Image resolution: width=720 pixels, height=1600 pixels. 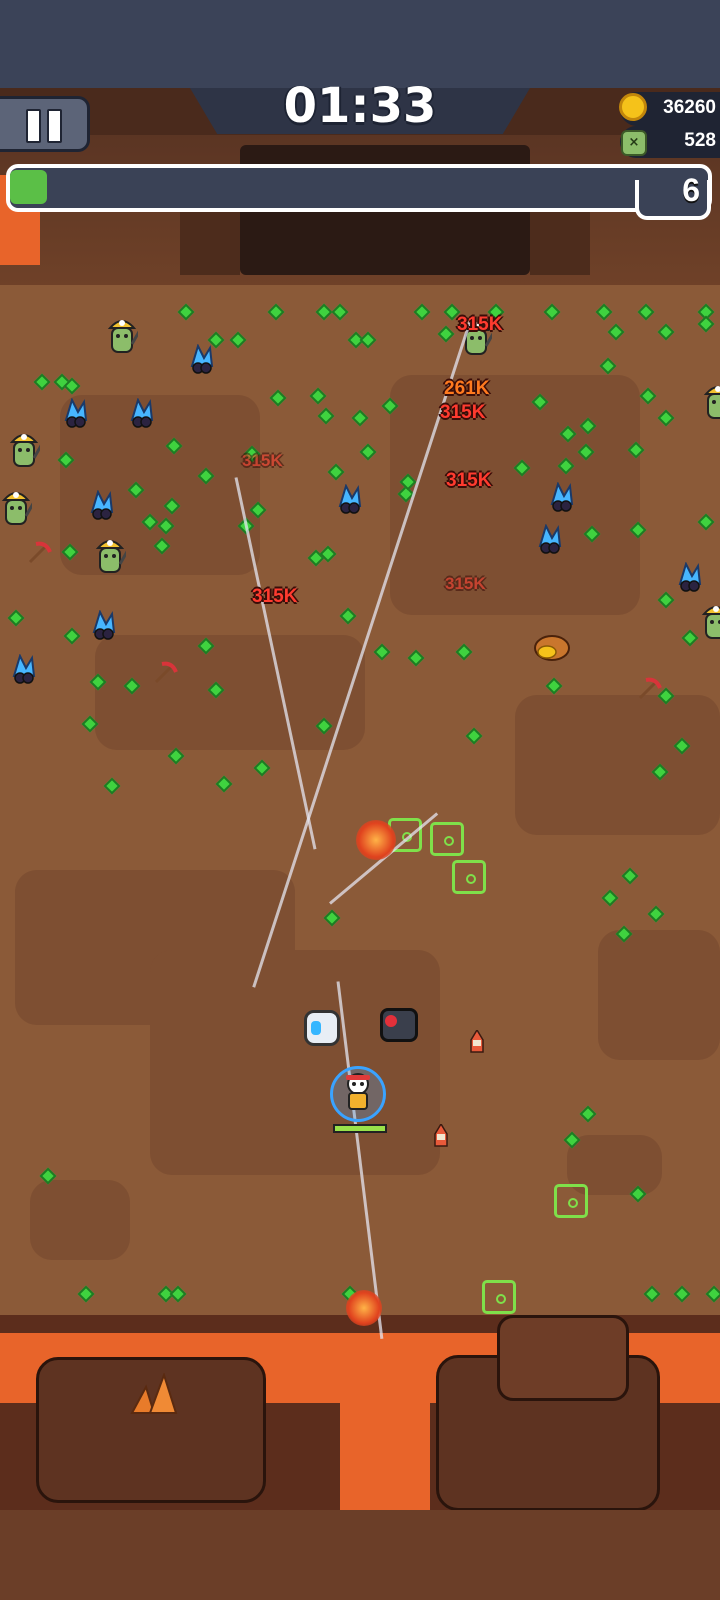 I want to click on kill-count: 528, so click(x=700, y=140).